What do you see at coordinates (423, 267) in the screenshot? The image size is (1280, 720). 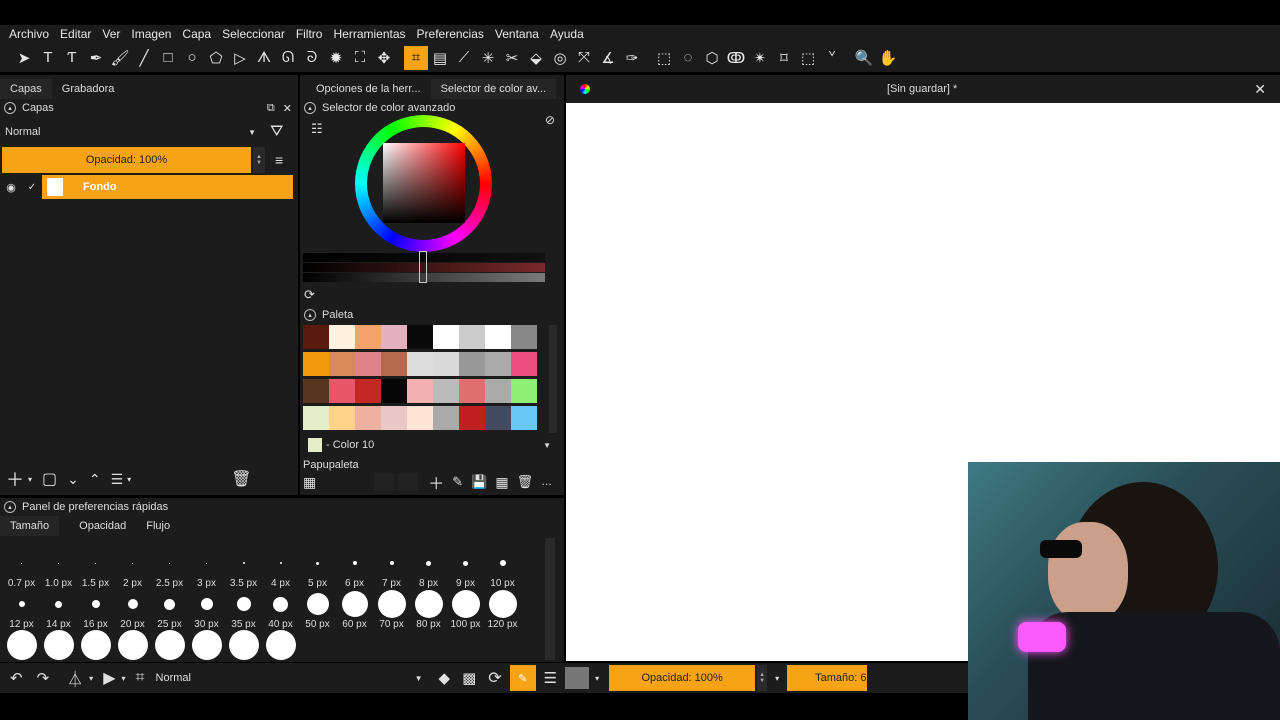 I see `slider-handle` at bounding box center [423, 267].